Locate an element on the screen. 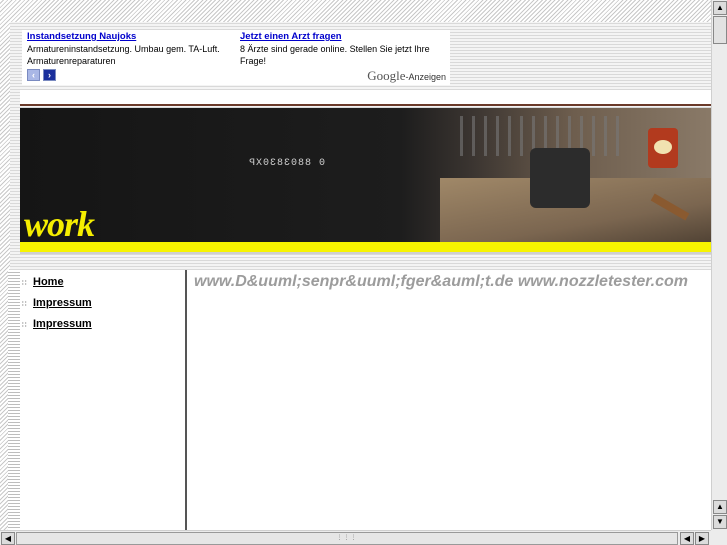  banner-vise-image is located at coordinates (560, 178).